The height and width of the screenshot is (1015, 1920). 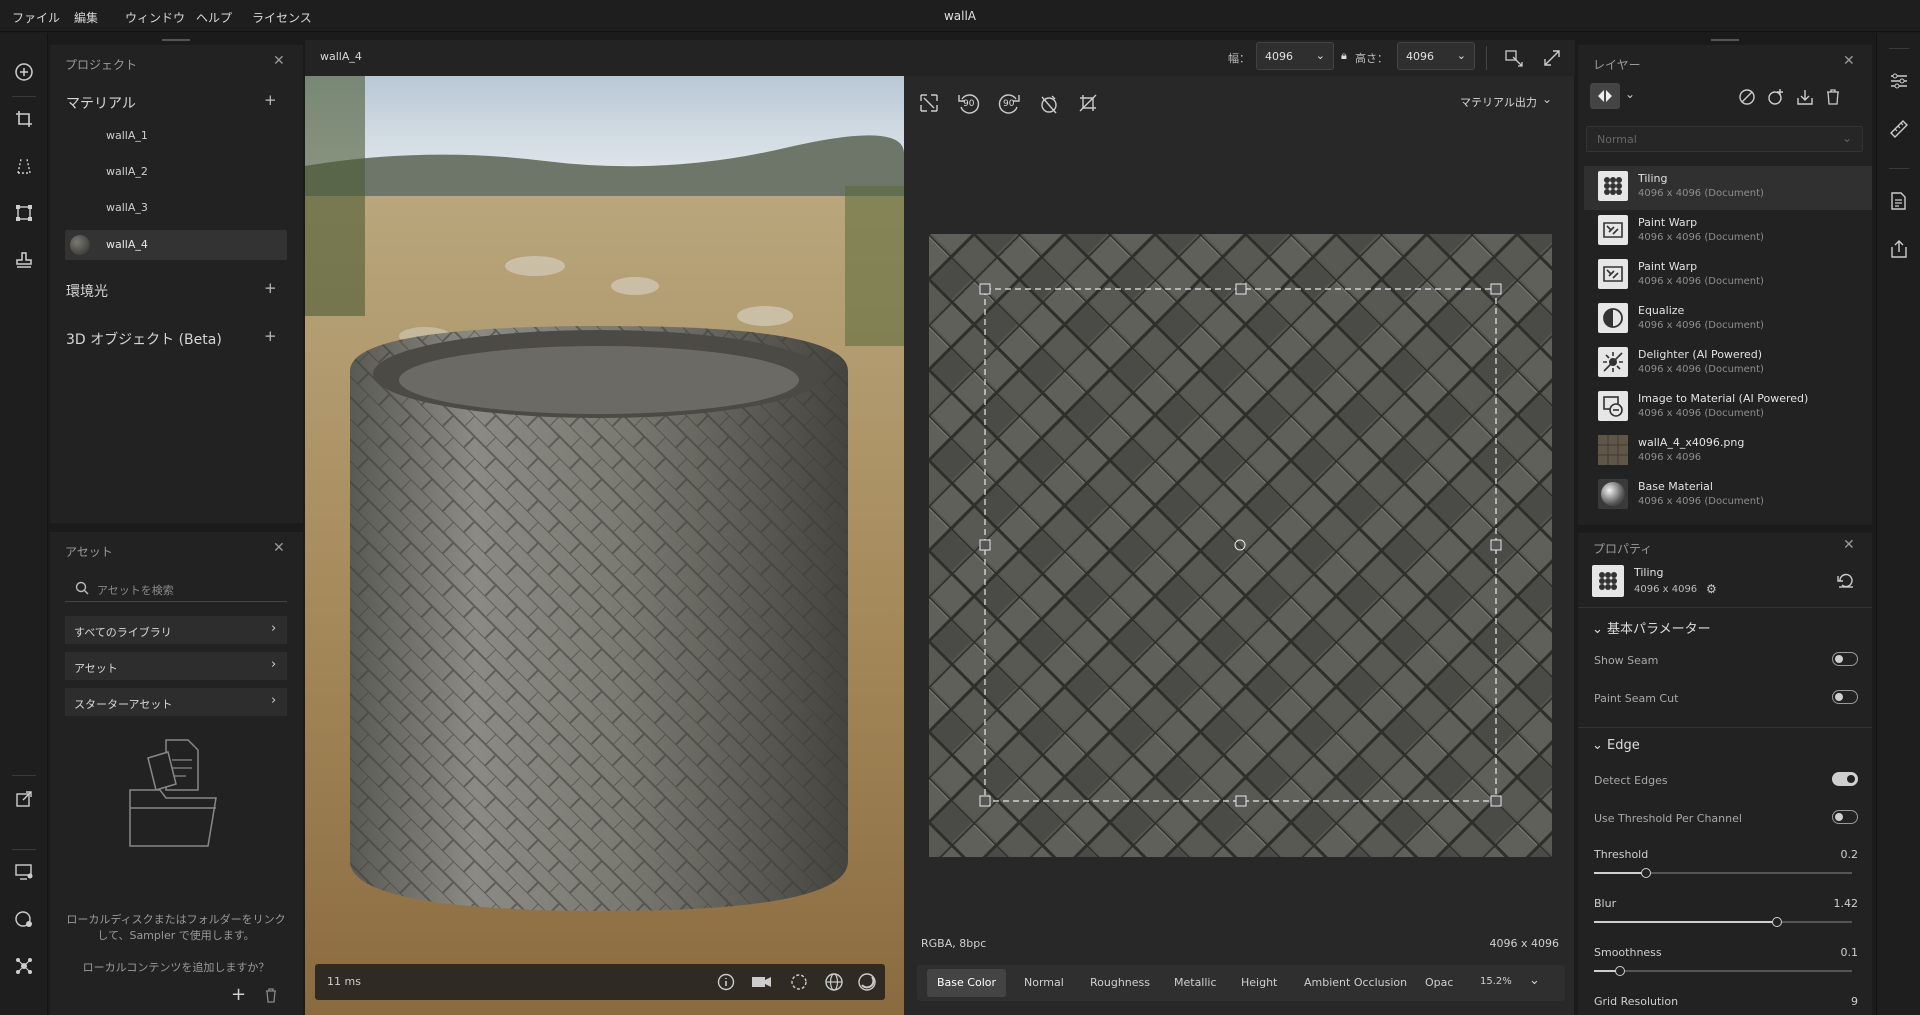 I want to click on display-settings-icon, so click(x=24, y=872).